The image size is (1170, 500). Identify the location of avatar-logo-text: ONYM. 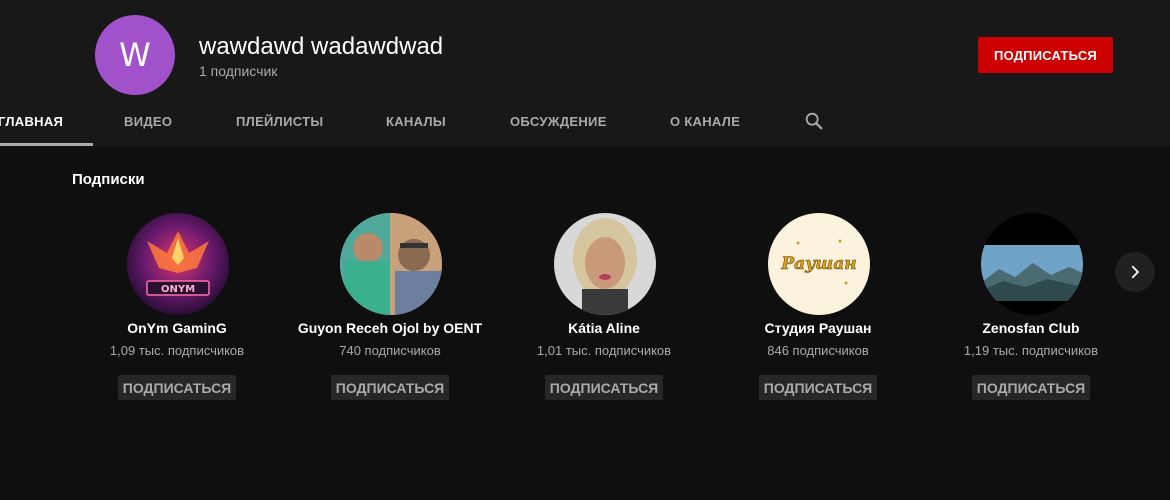
(178, 289).